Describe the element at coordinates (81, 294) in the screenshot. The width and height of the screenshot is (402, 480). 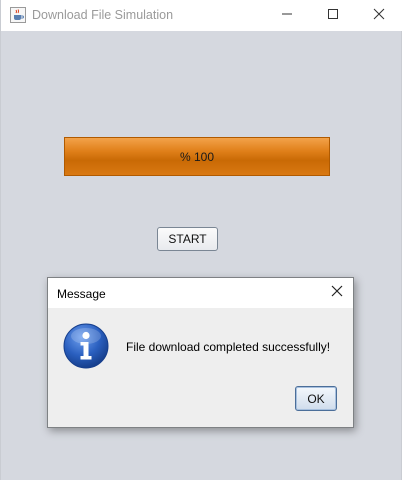
I see `dialog-title: Message` at that location.